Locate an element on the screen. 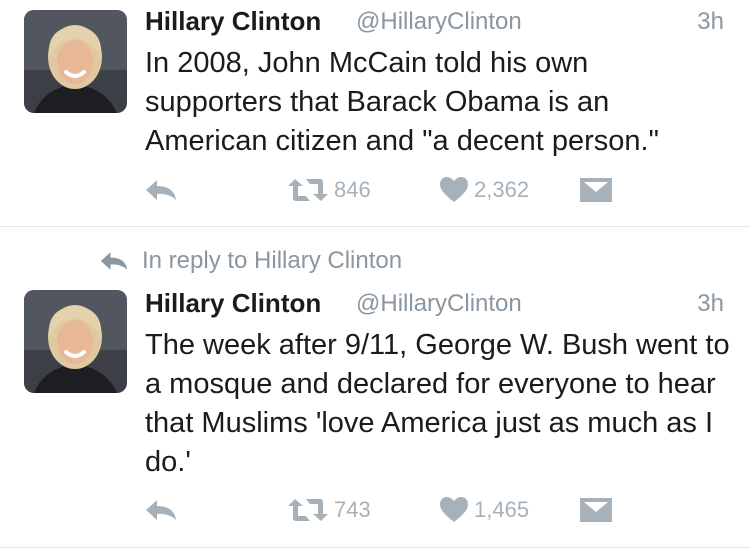 The width and height of the screenshot is (750, 549). like-count: 1,465 is located at coordinates (502, 509).